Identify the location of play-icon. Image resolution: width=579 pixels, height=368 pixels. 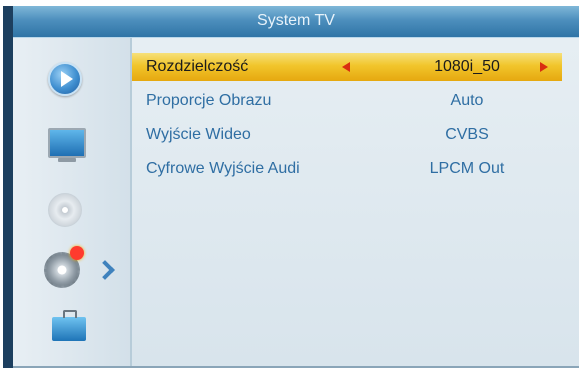
(65, 79).